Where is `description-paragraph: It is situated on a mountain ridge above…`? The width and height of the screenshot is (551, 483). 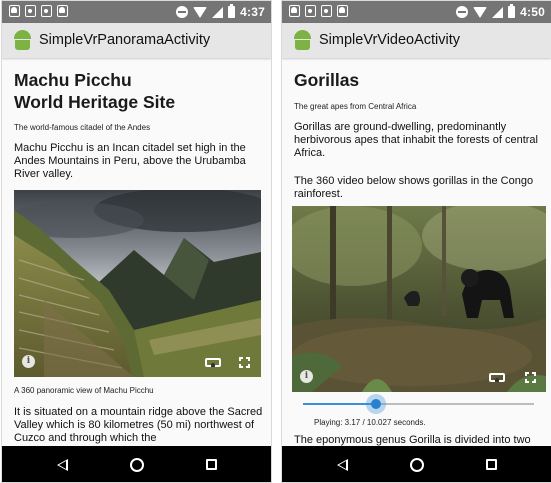 description-paragraph: It is situated on a mountain ridge above… is located at coordinates (138, 425).